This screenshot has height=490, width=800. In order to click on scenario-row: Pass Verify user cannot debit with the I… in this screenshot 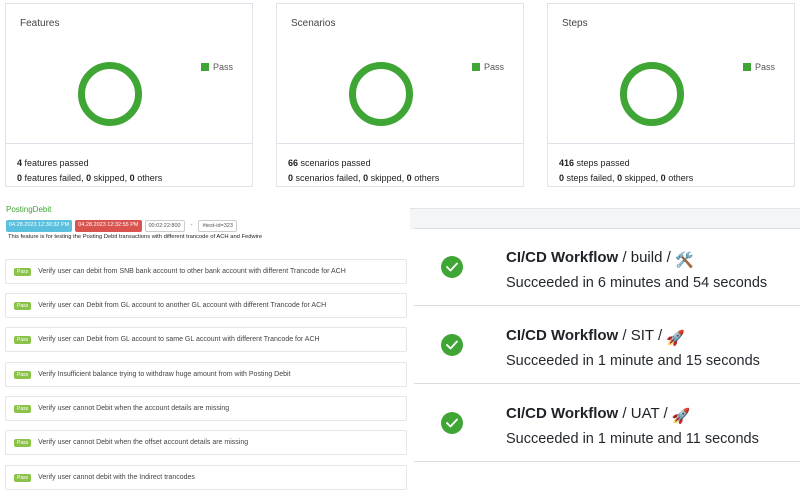, I will do `click(206, 477)`.